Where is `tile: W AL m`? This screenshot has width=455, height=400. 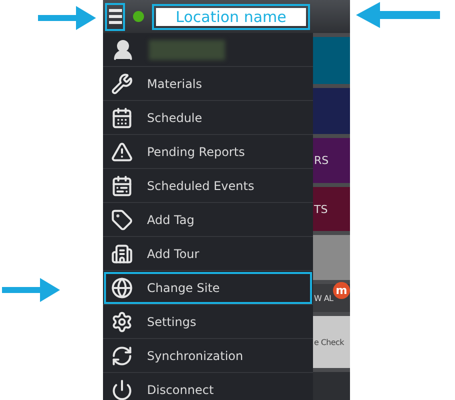
tile: W AL m is located at coordinates (331, 298).